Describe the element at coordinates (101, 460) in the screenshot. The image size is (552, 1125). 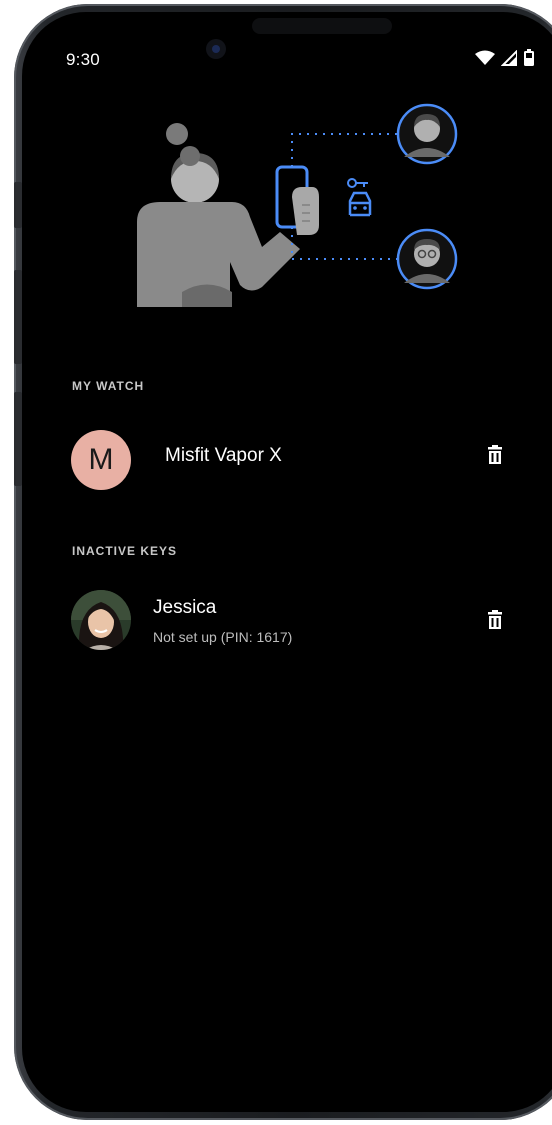
I see `watch-avatar: M` at that location.